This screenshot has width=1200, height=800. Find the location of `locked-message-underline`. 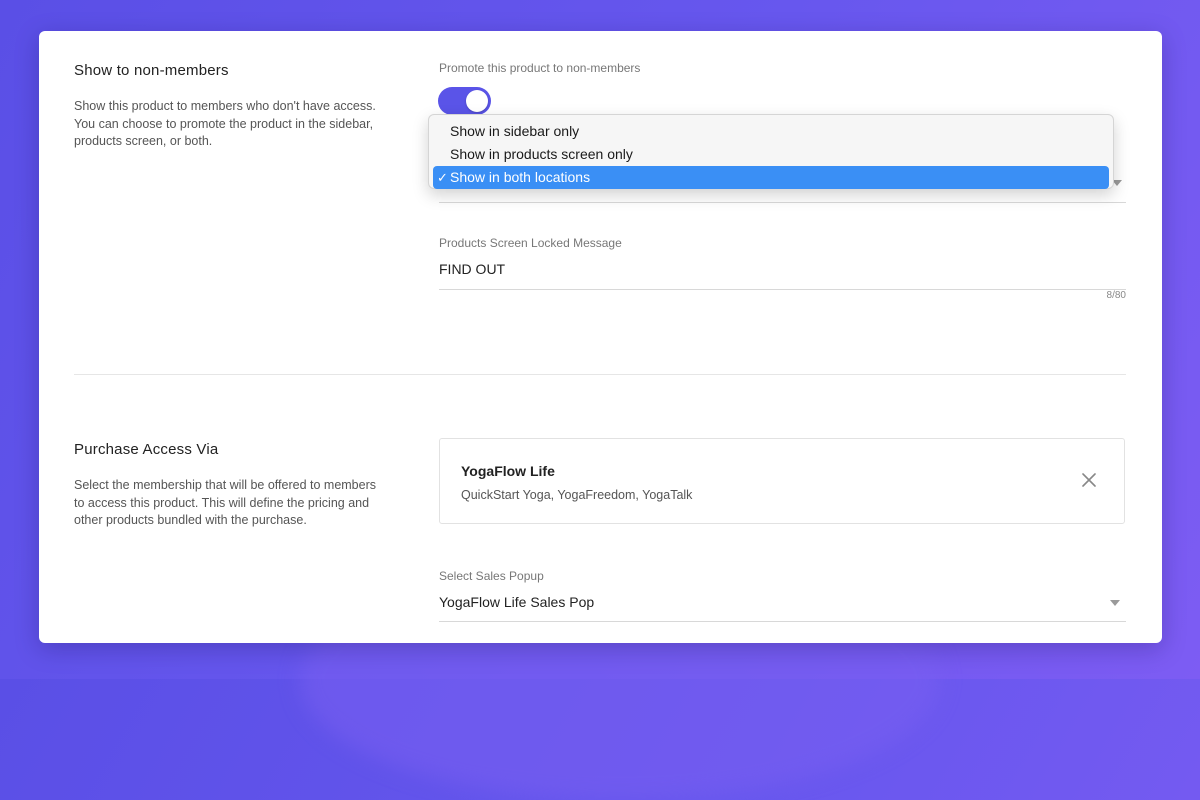

locked-message-underline is located at coordinates (782, 289).